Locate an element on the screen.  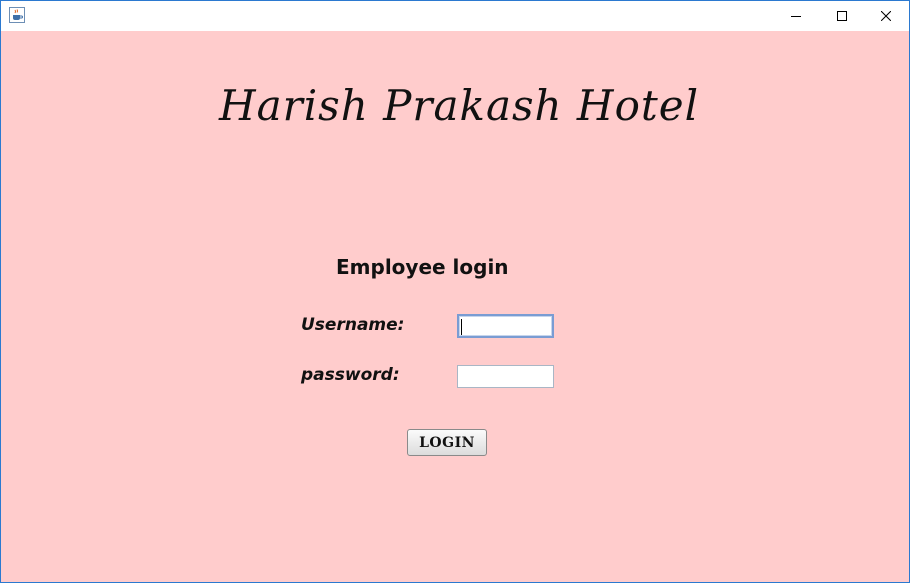
password-label: password: is located at coordinates (350, 375).